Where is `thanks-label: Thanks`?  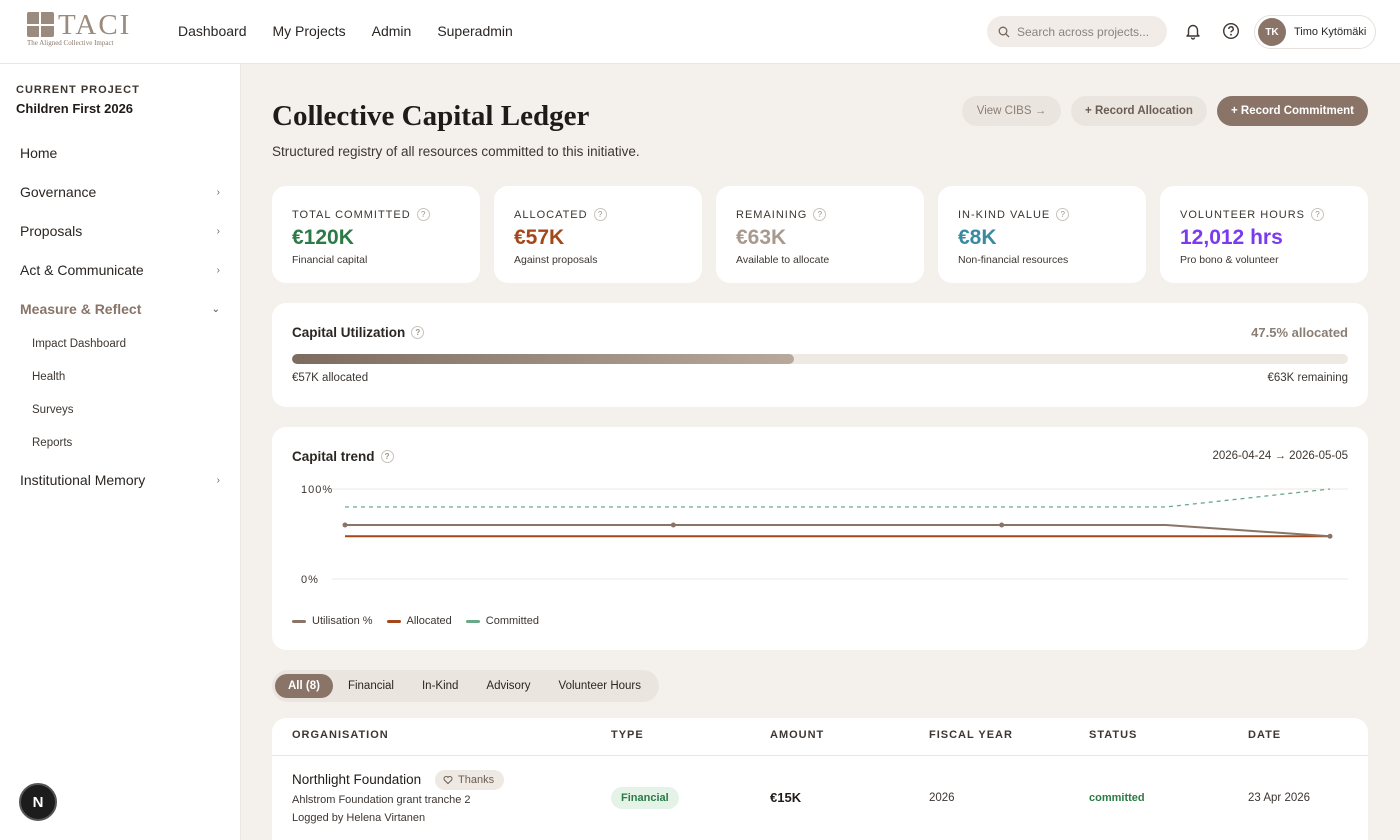 thanks-label: Thanks is located at coordinates (476, 780).